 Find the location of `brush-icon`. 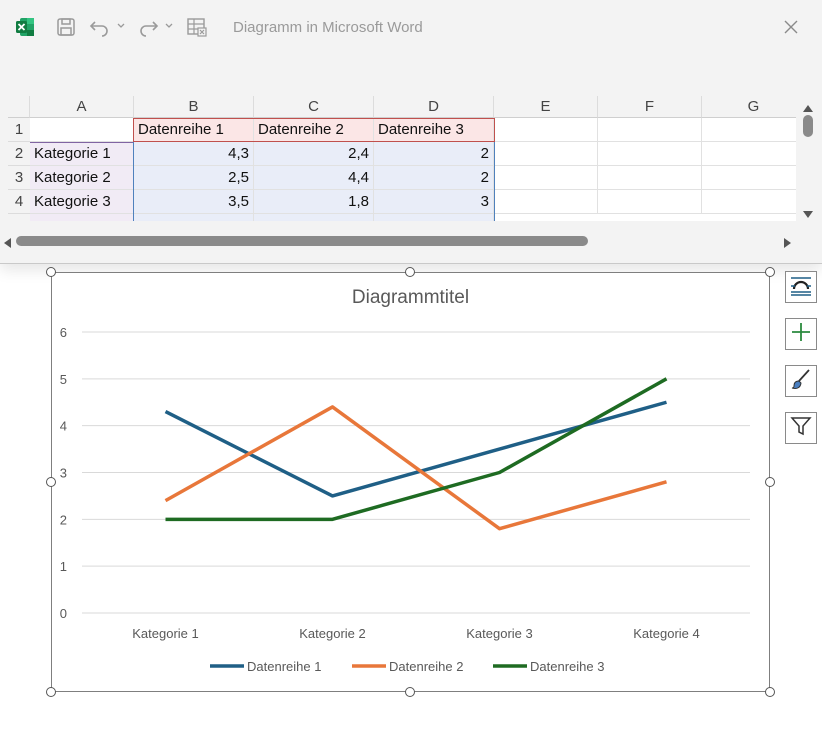

brush-icon is located at coordinates (801, 381).